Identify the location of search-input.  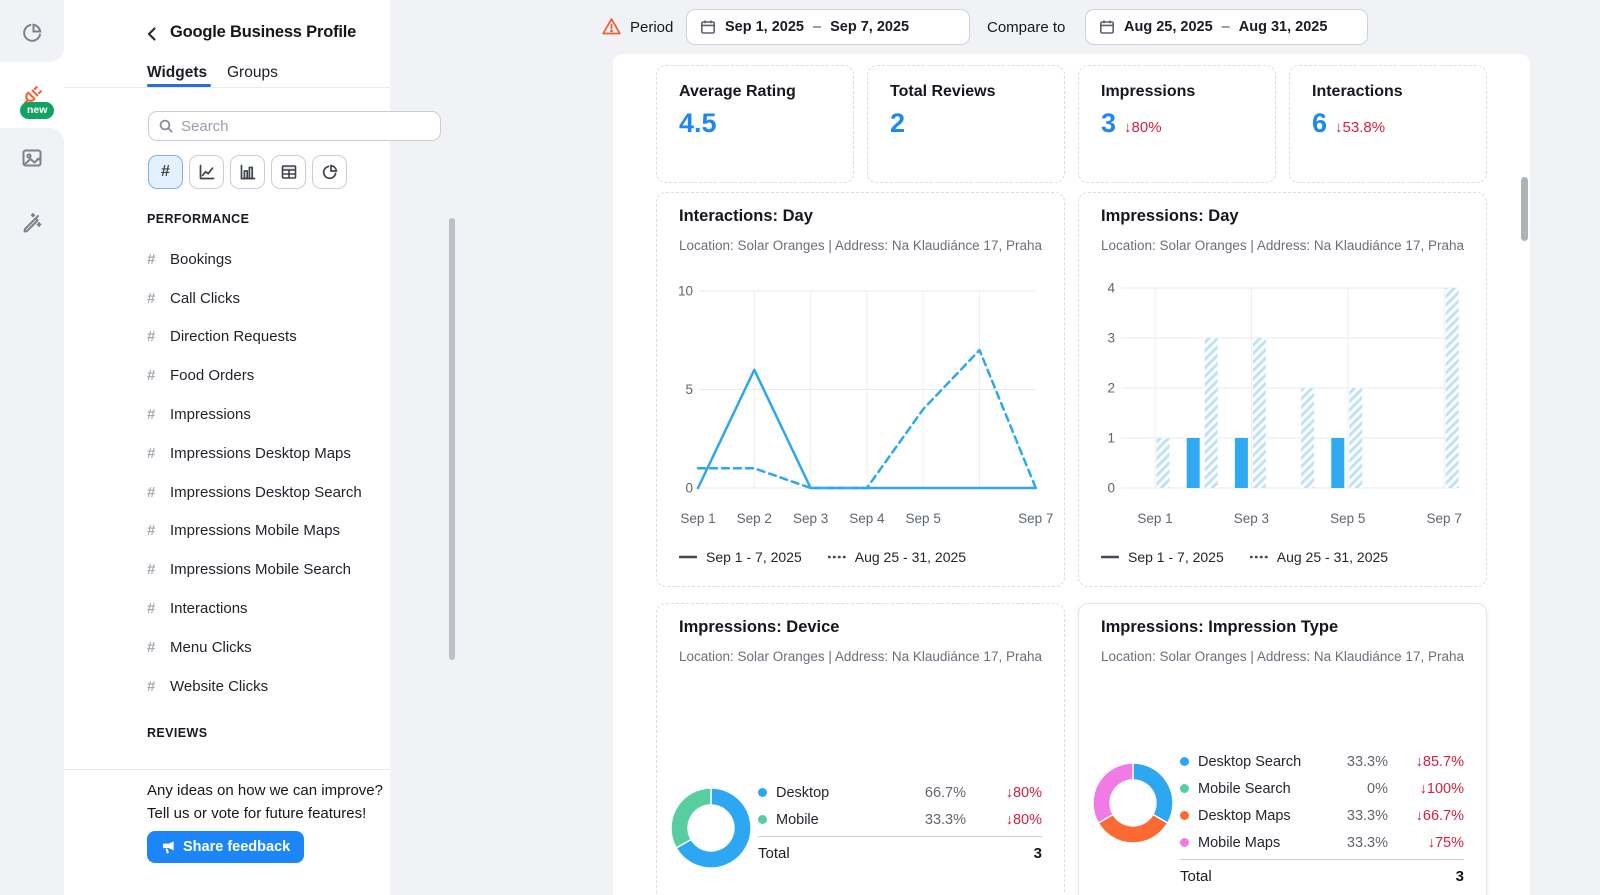
(306, 126).